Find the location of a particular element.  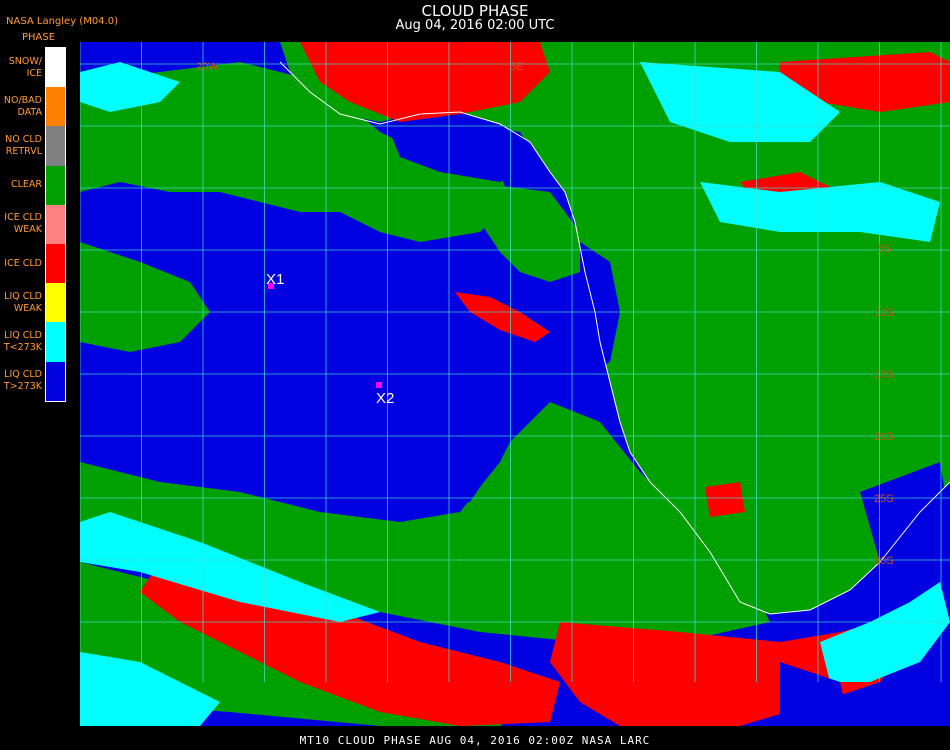

ice-cloud-land-patch is located at coordinates (725, 499).